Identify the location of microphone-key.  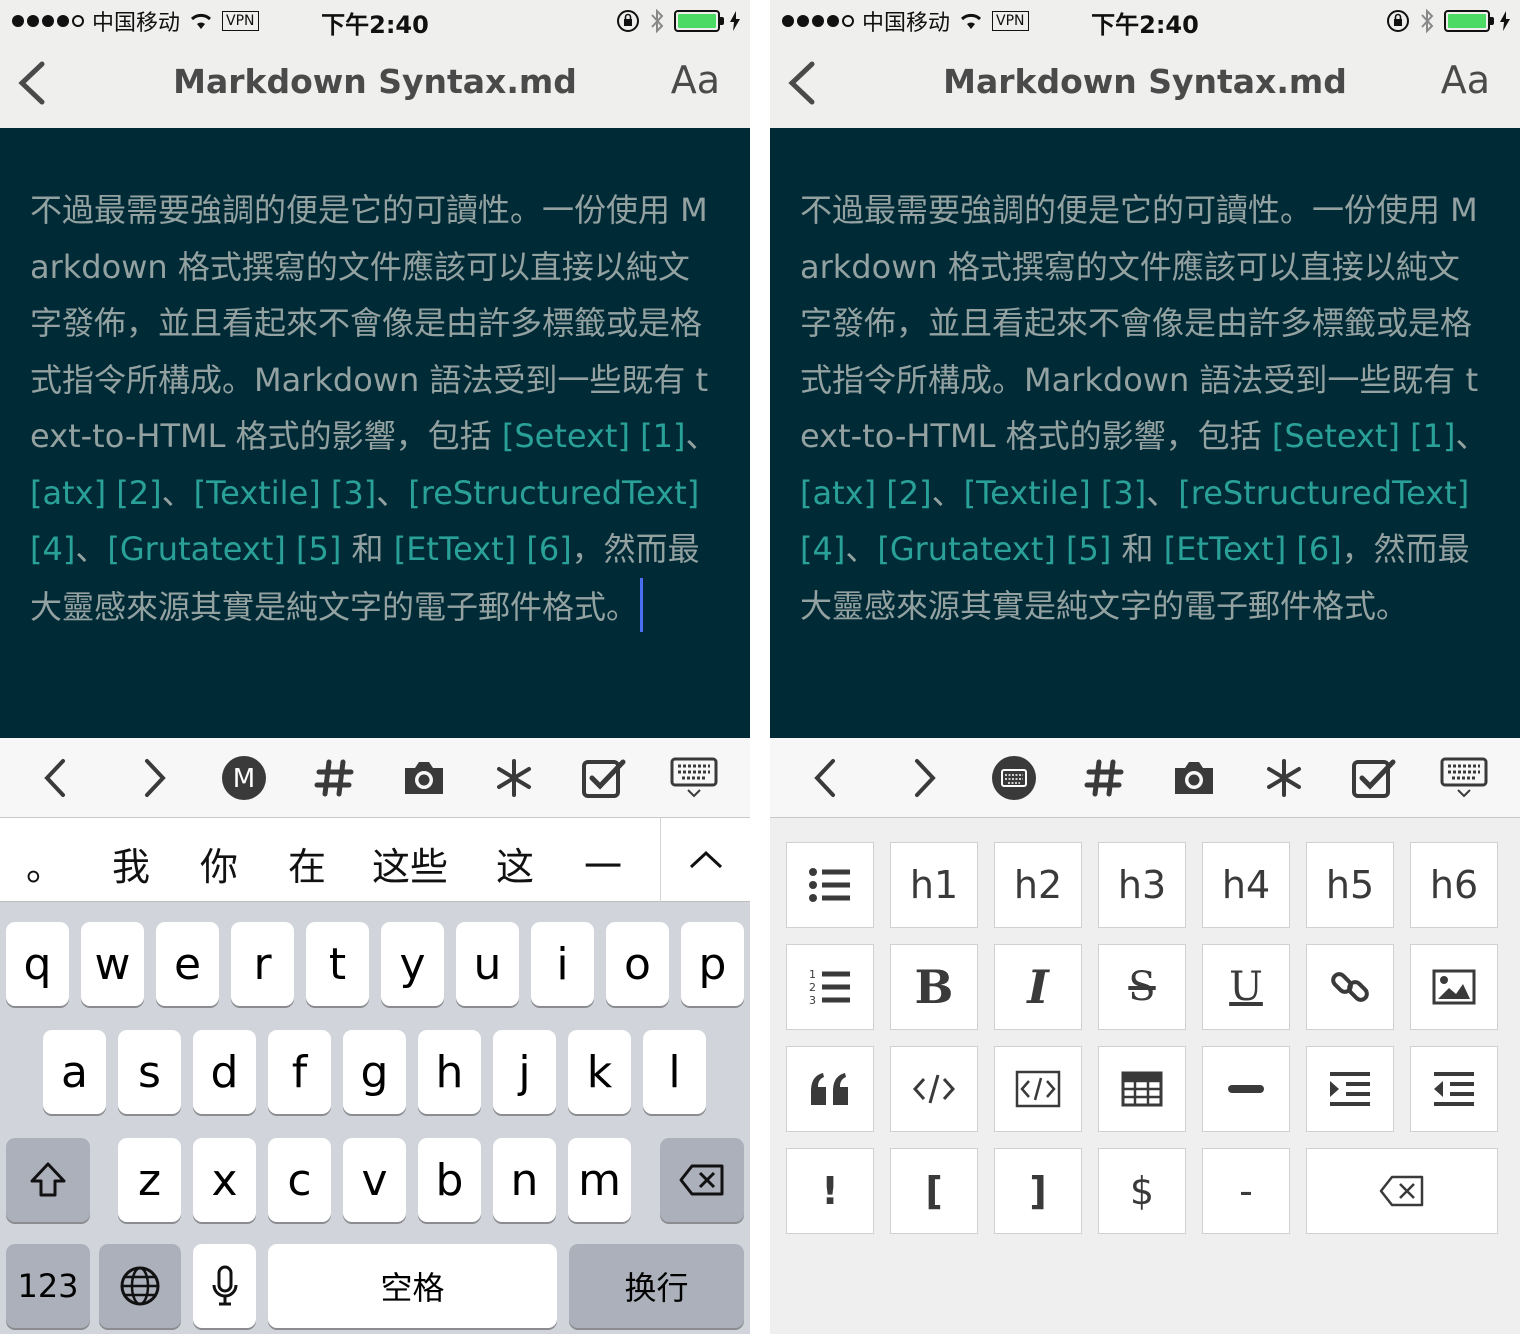
(224, 1286).